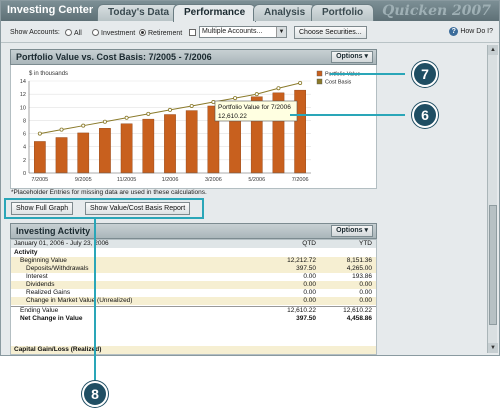 Image resolution: width=500 pixels, height=412 pixels. Describe the element at coordinates (256, 180) in the screenshot. I see `x-tick-label: 5/2006` at that location.